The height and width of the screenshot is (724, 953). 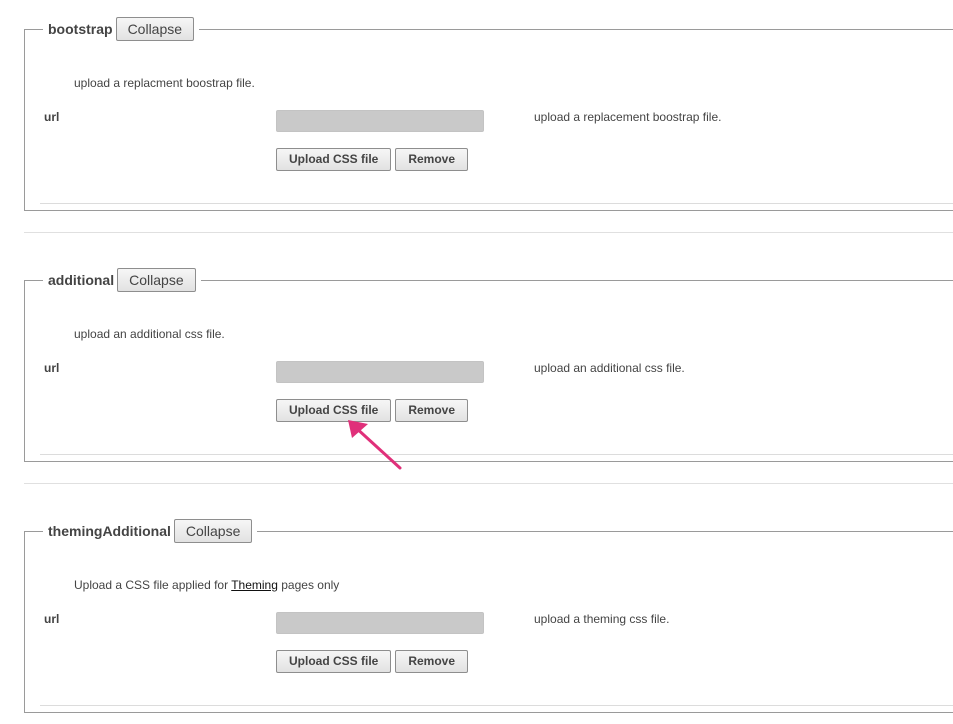 I want to click on section-title: additional, so click(x=81, y=280).